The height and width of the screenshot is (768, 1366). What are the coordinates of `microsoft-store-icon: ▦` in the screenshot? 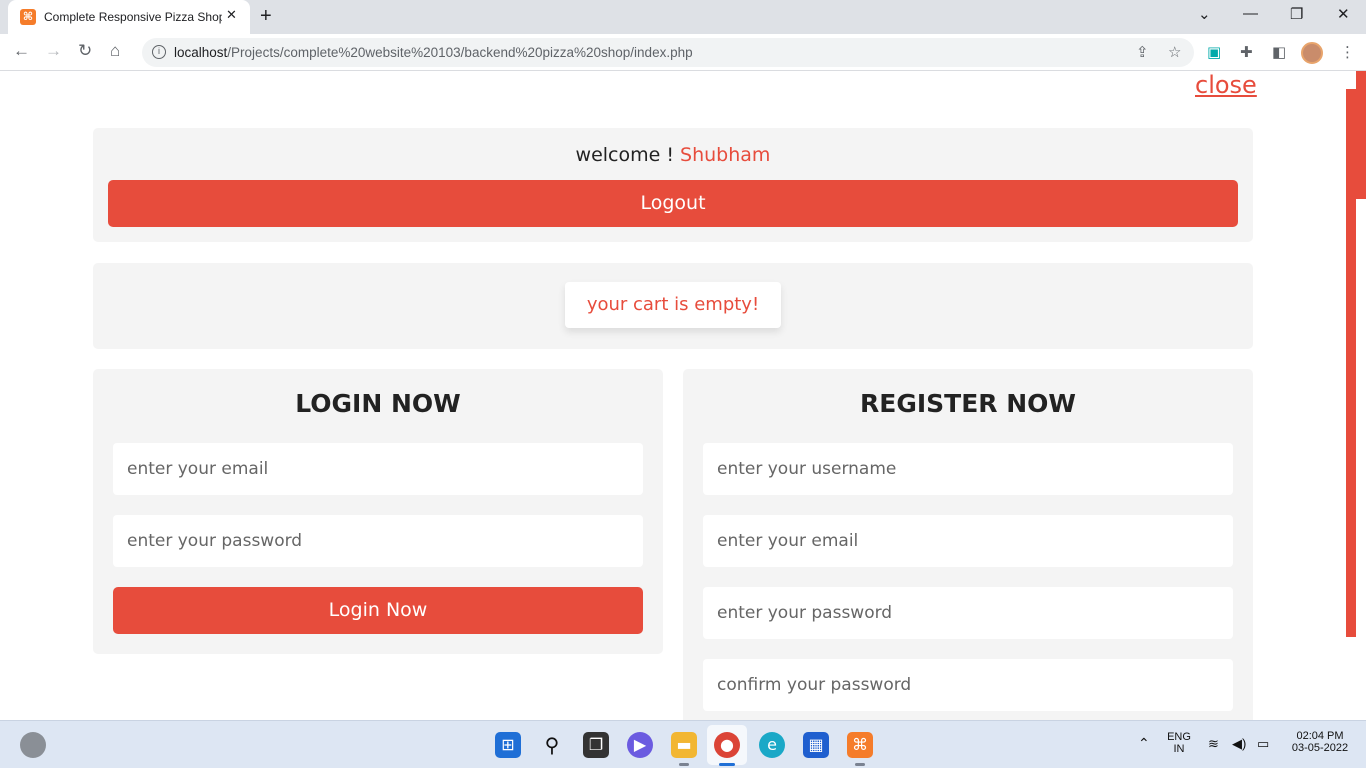 It's located at (816, 745).